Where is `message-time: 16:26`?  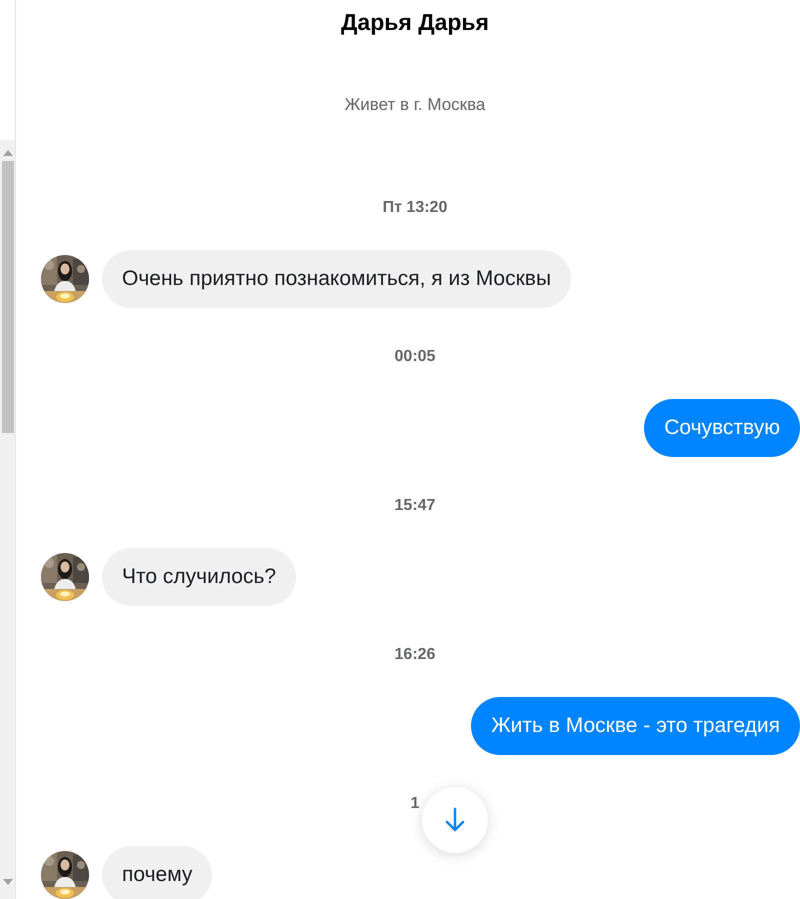
message-time: 16:26 is located at coordinates (415, 655).